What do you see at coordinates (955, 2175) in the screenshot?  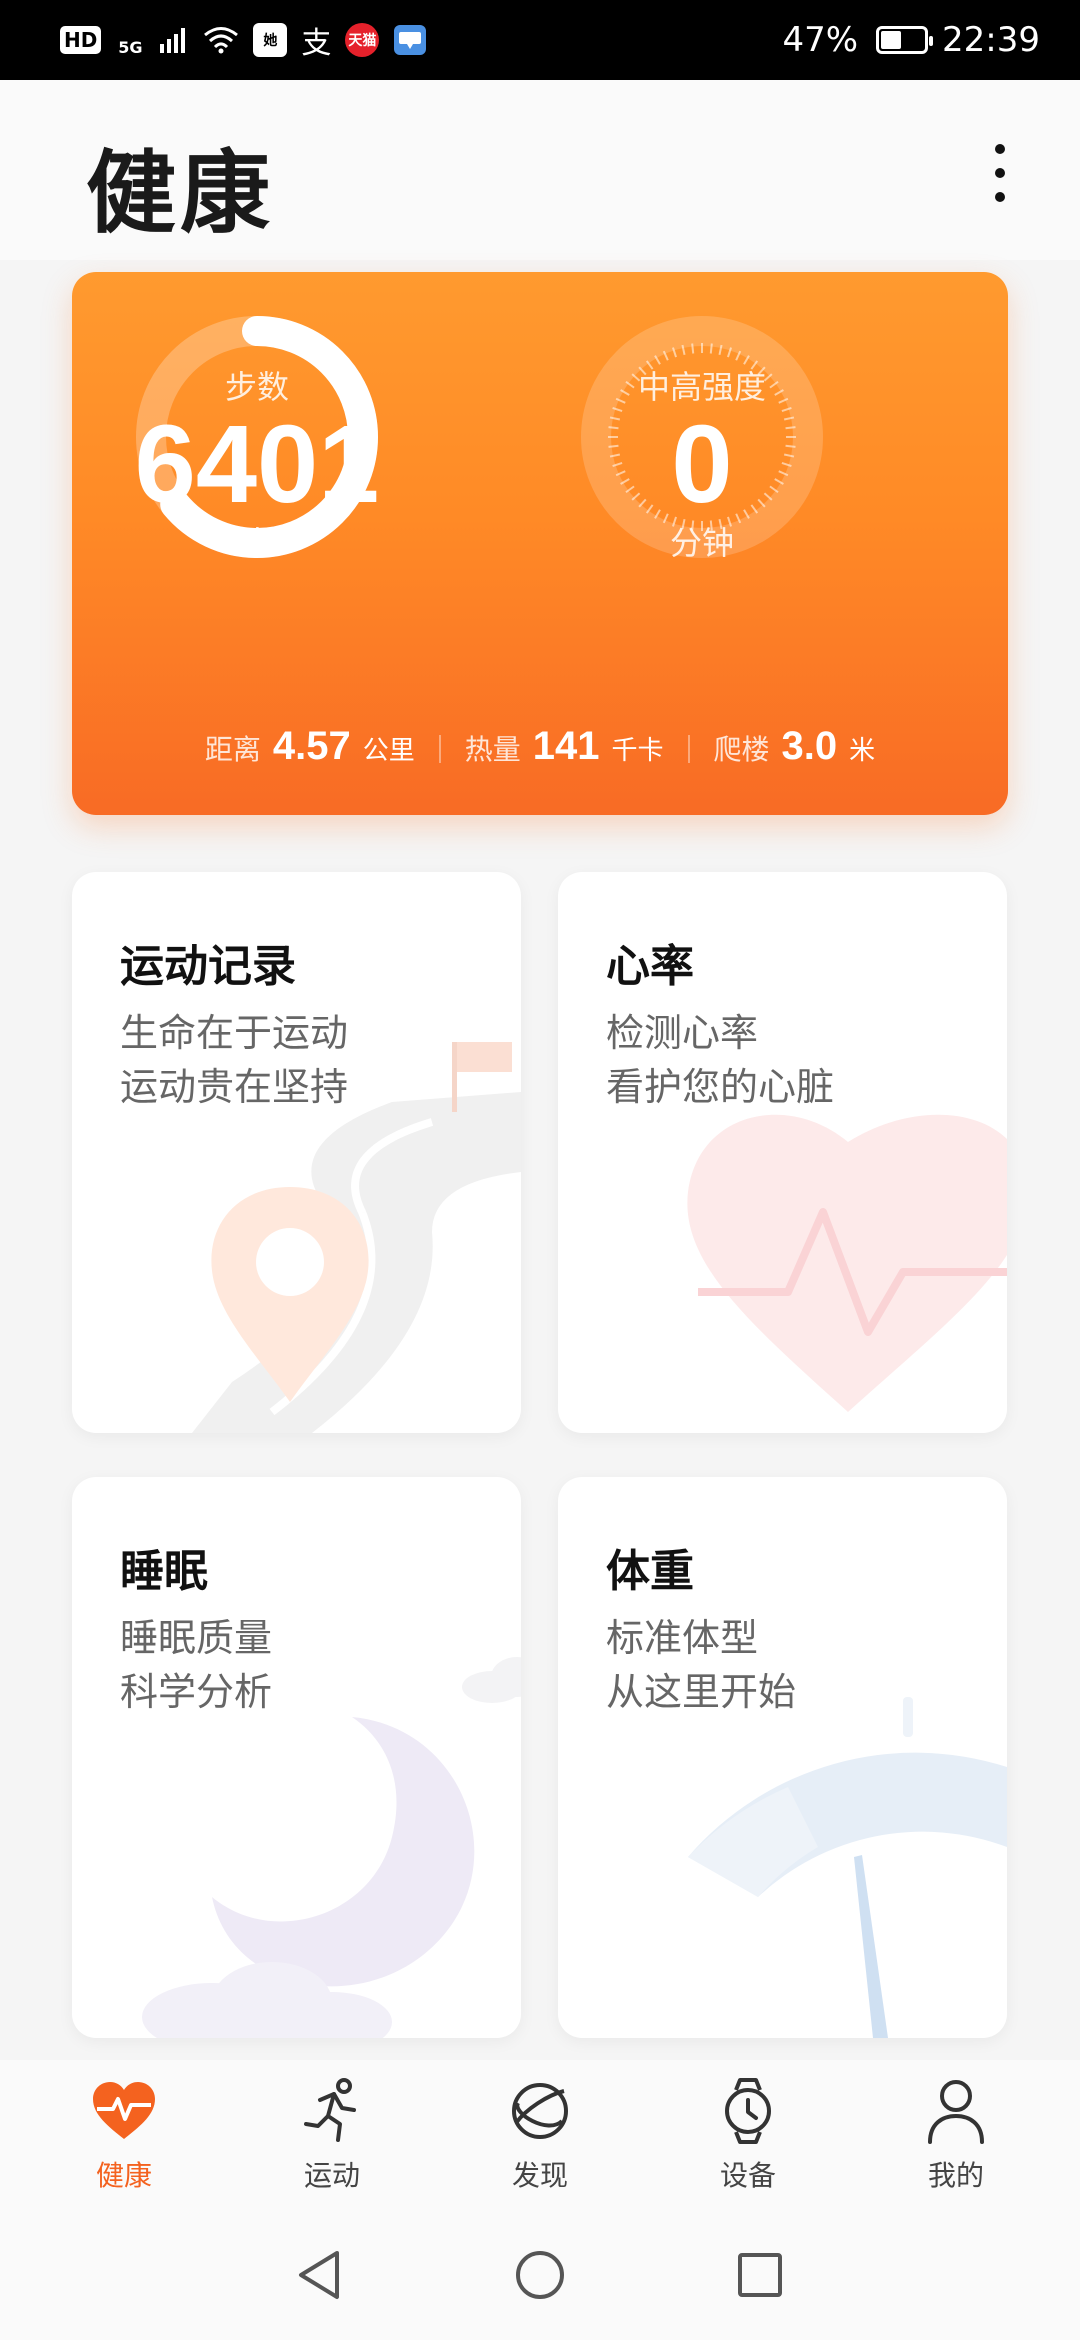 I see `nav-label: 我的` at bounding box center [955, 2175].